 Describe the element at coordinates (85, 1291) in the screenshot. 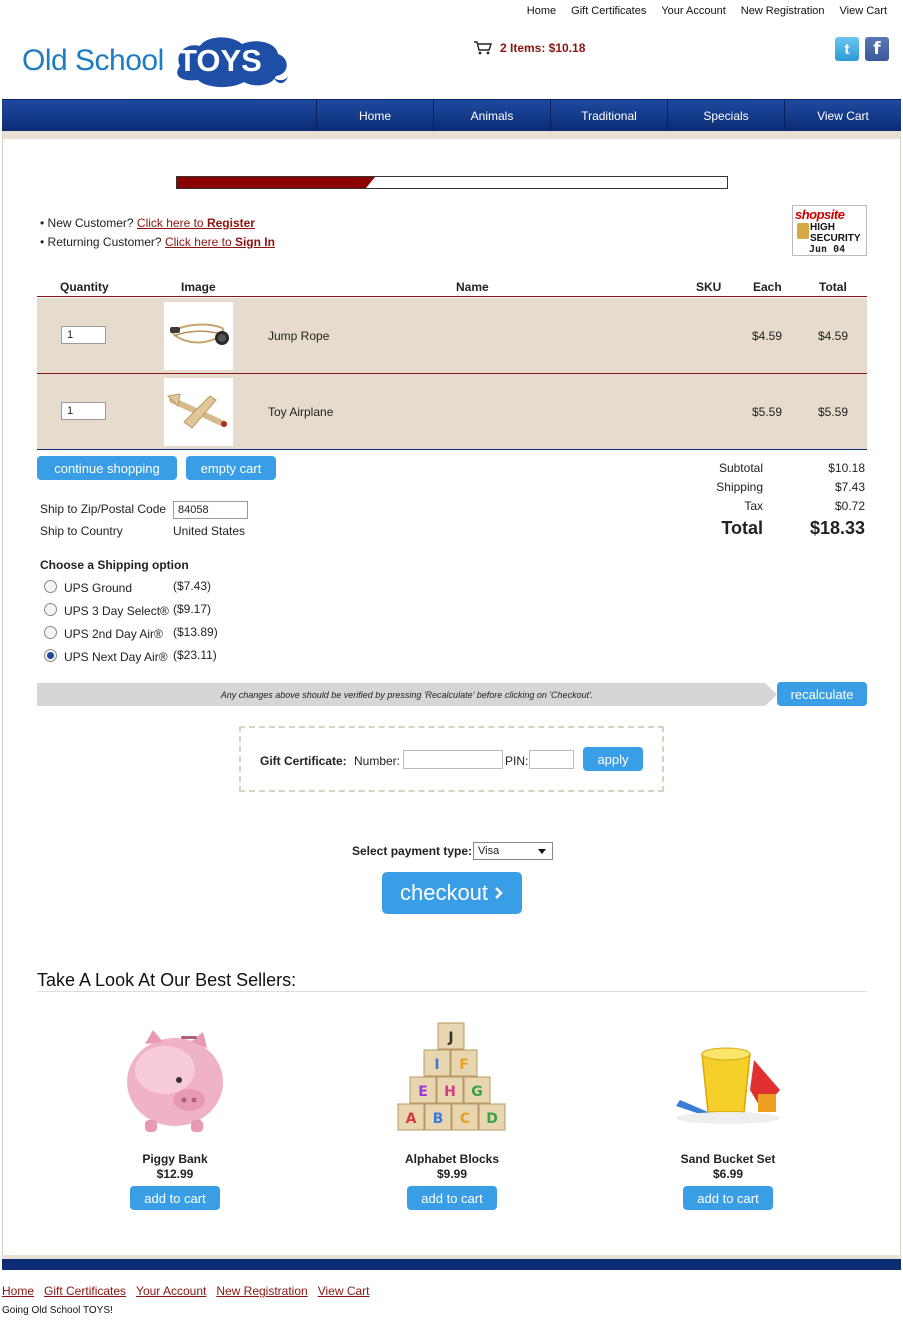

I see `footer-link-gift-certificates: Gift Certificates` at that location.